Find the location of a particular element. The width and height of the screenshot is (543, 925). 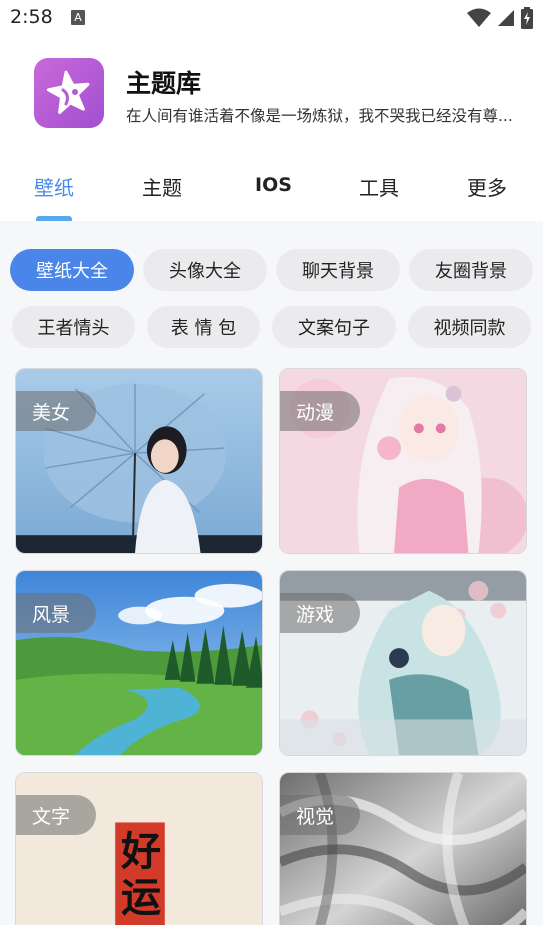

card-label: 美女 is located at coordinates (56, 411).